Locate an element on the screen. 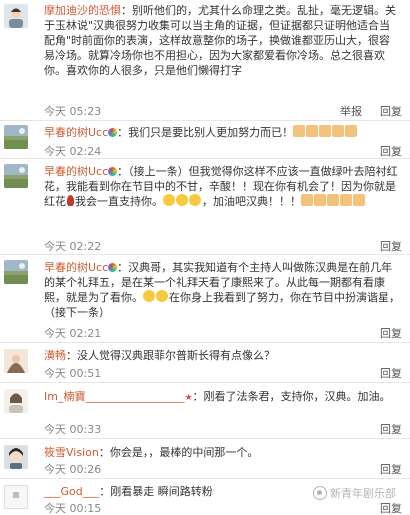 The image size is (410, 515). comment-time: 今天 00:15 is located at coordinates (73, 508).